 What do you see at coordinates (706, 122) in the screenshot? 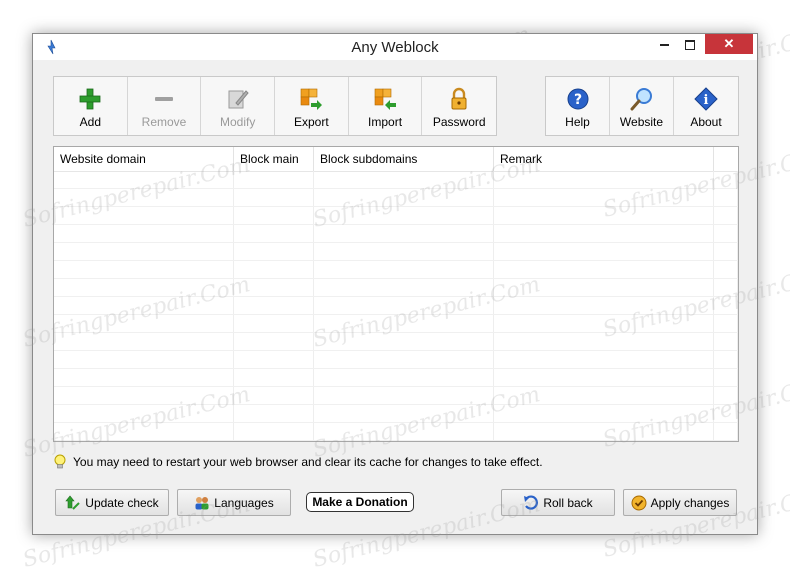
I see `about-label: About` at bounding box center [706, 122].